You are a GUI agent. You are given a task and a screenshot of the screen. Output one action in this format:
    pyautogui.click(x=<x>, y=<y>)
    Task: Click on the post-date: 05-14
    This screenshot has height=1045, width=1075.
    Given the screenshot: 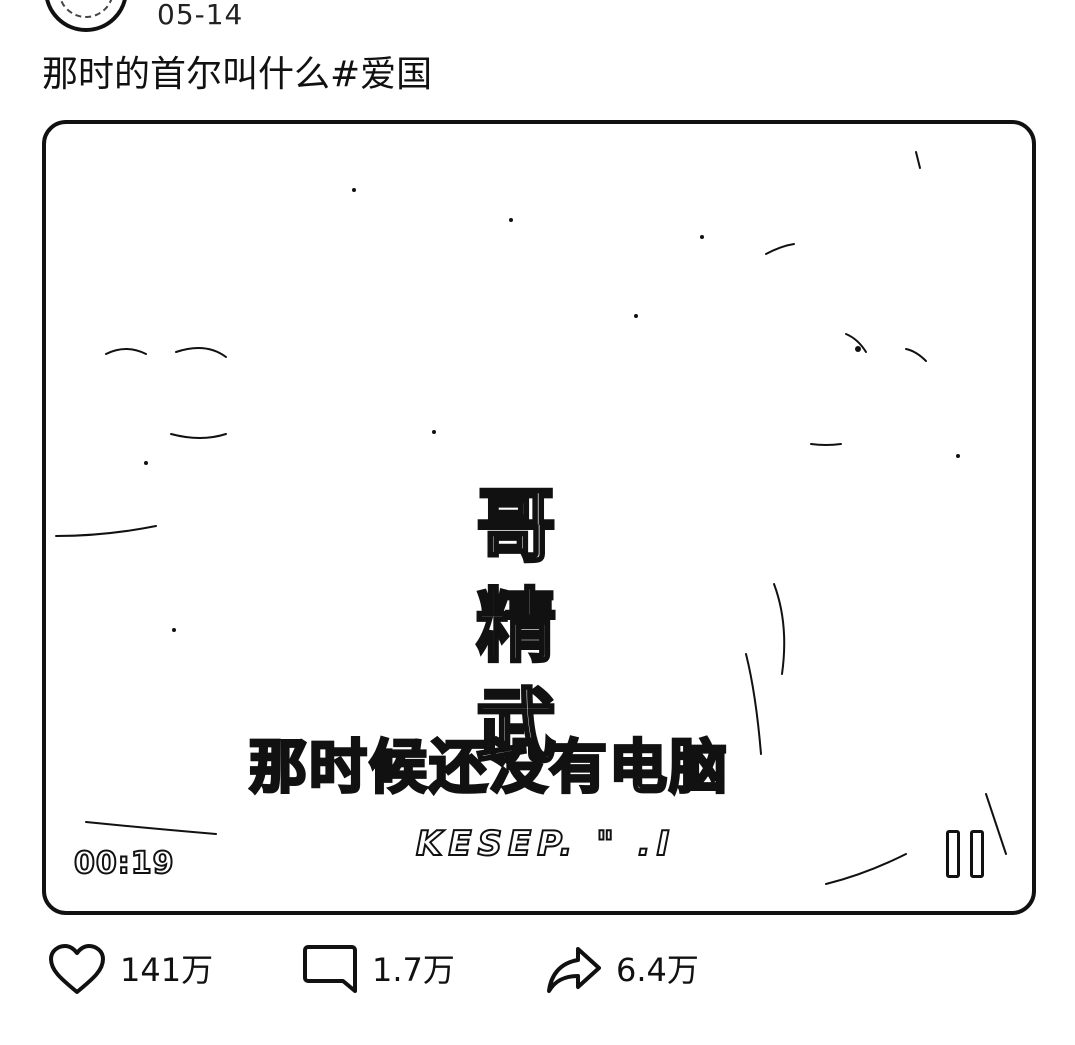 What is the action you would take?
    pyautogui.click(x=200, y=15)
    